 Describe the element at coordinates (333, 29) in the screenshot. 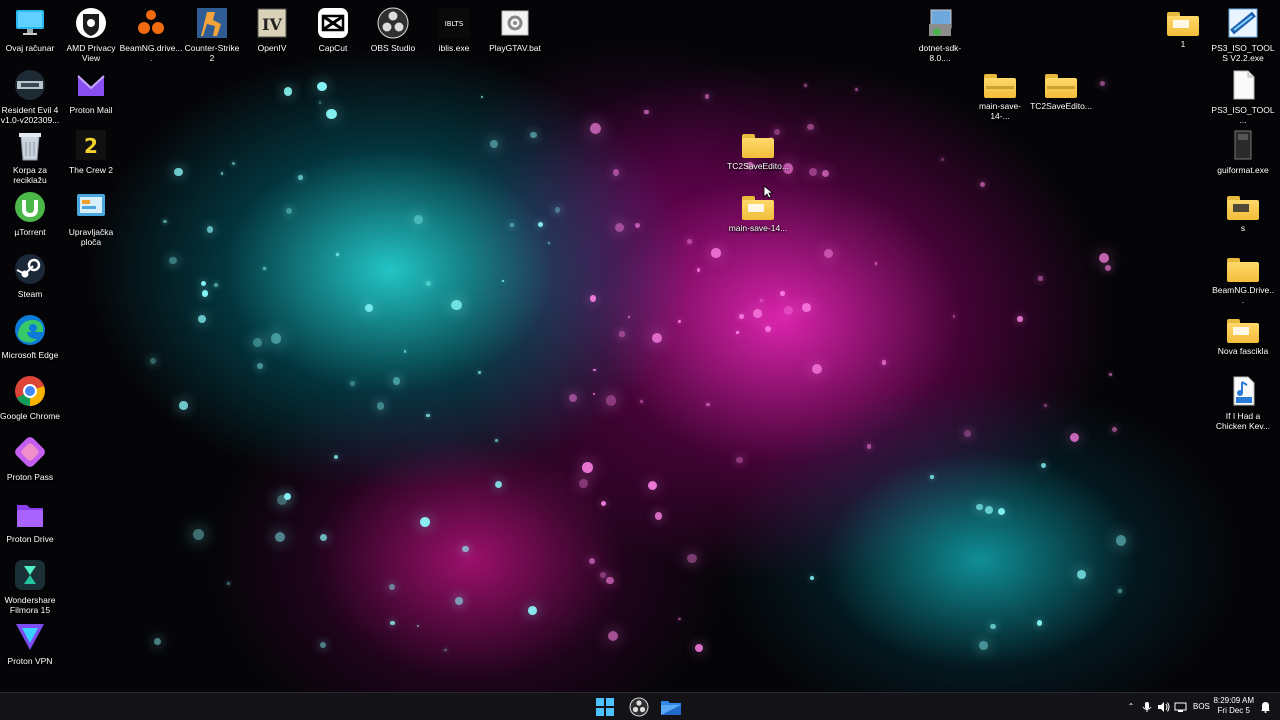

I see `desktop-icon-capcut: CapCut` at that location.